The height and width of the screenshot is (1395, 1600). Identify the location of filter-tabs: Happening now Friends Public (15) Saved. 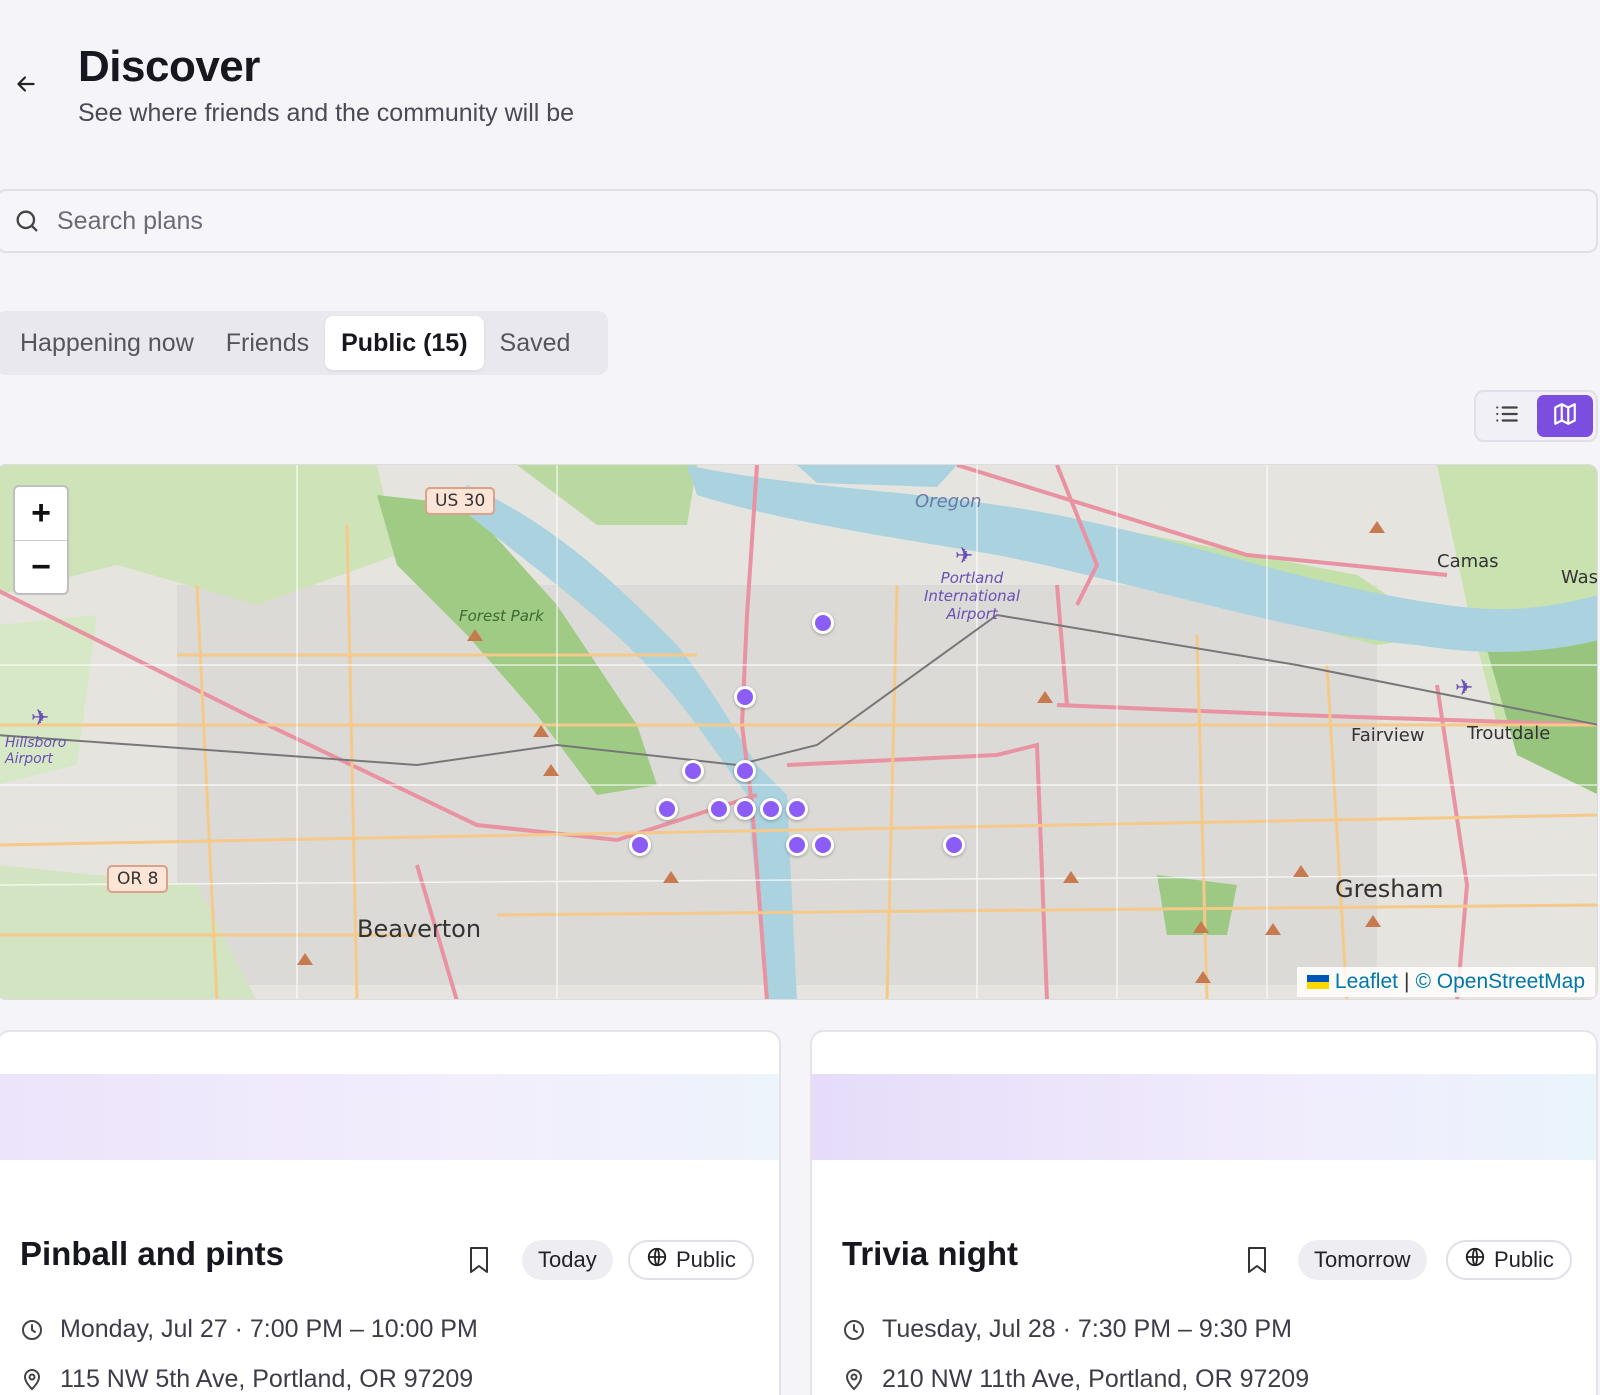
(304, 343).